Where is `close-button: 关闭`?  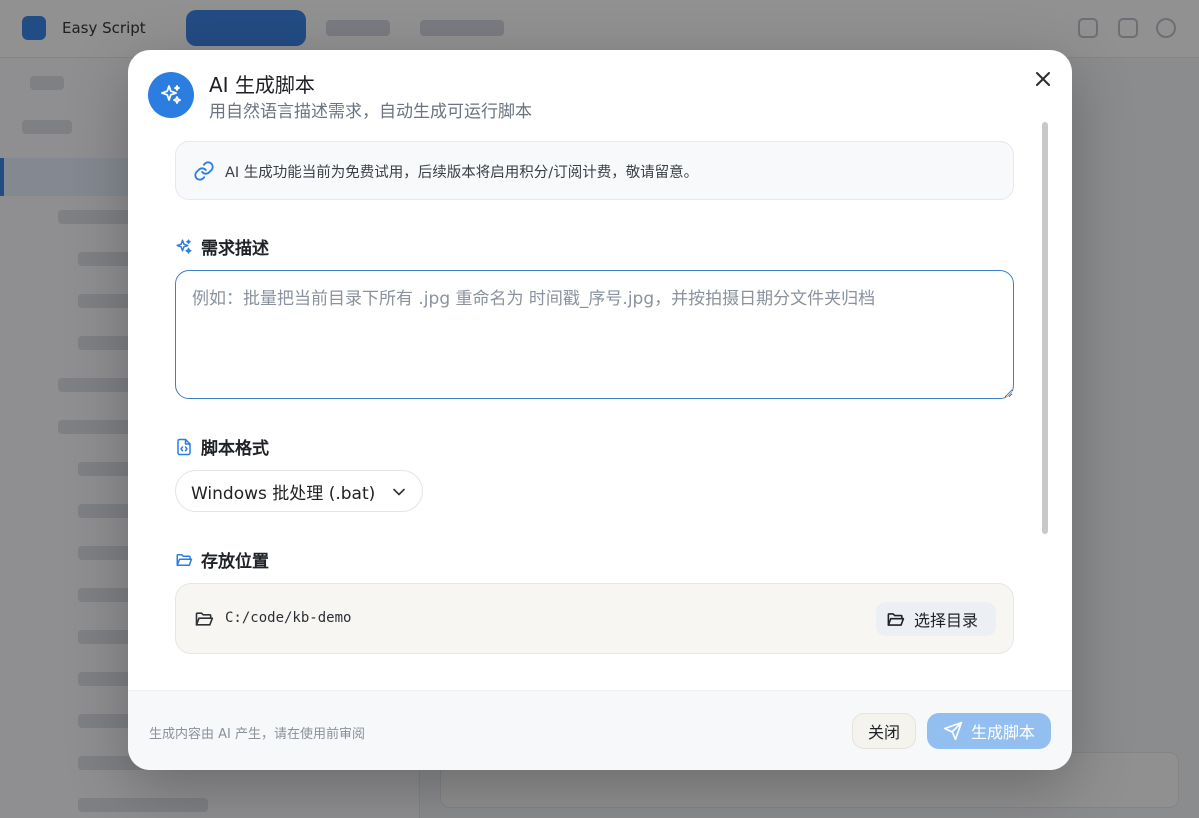 close-button: 关闭 is located at coordinates (884, 731).